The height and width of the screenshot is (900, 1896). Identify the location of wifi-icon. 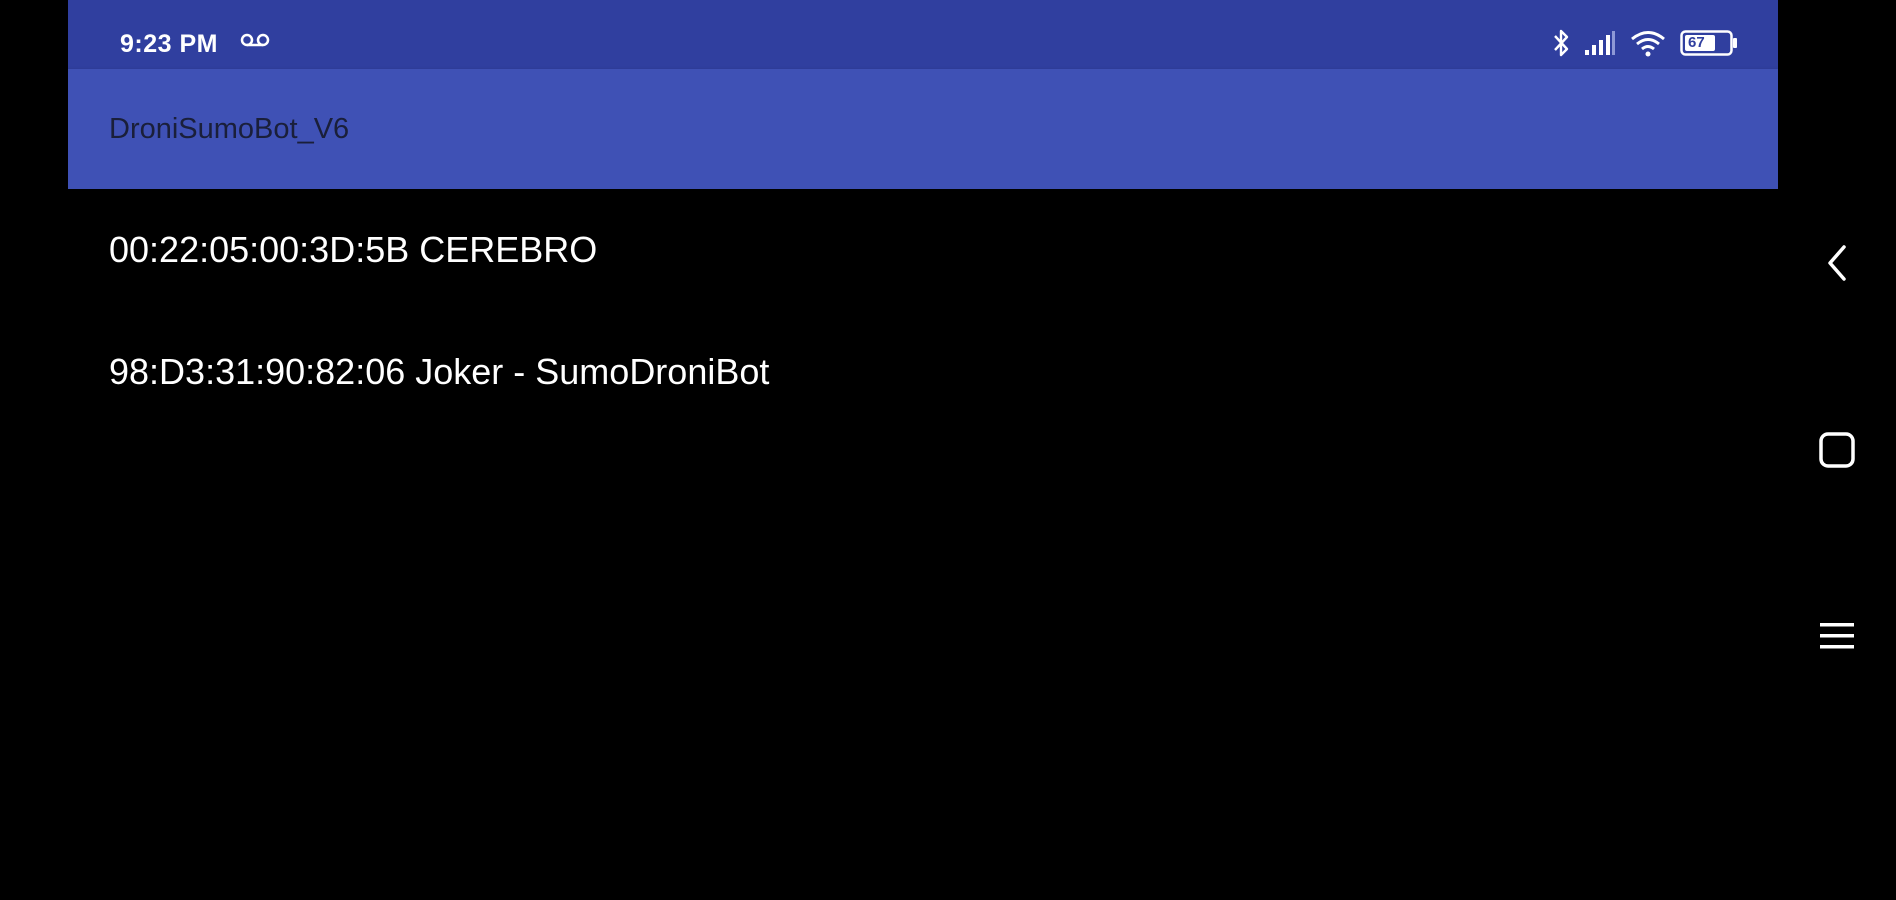
(1648, 43).